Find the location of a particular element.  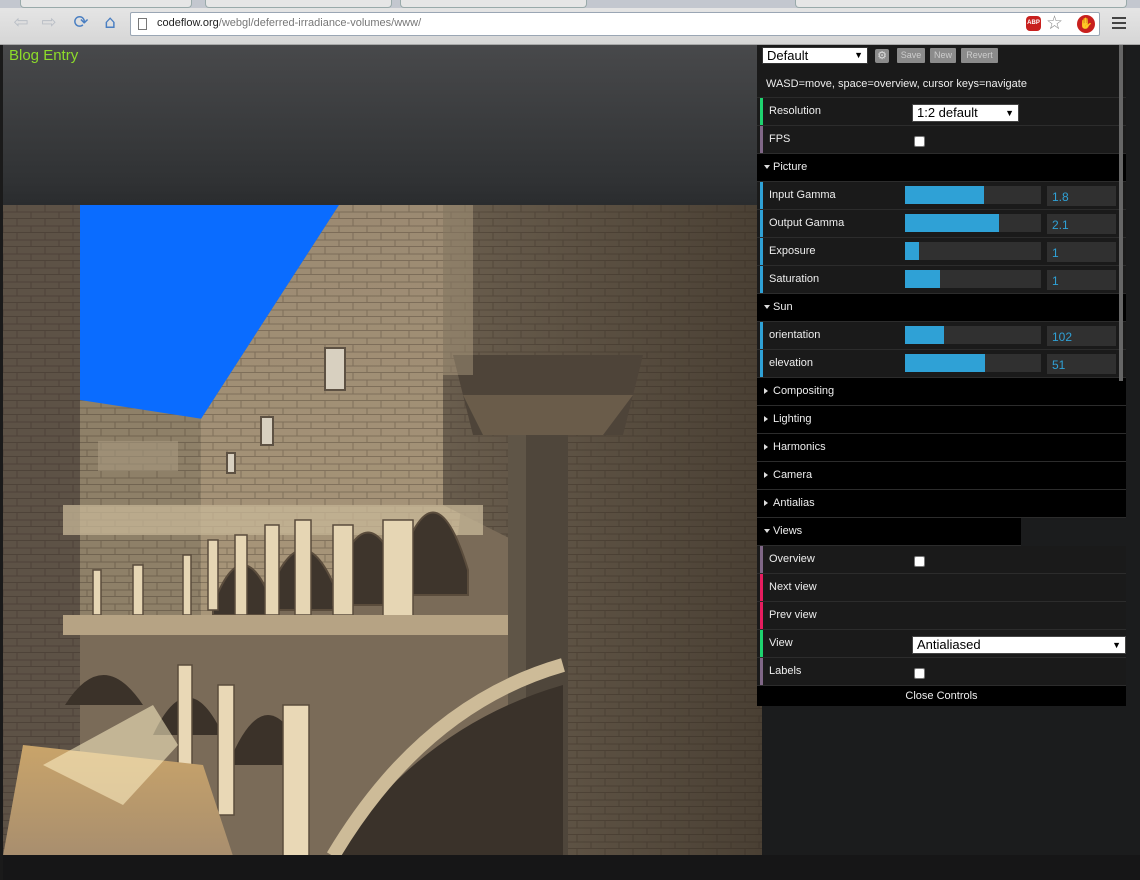

saturation-label: Saturation is located at coordinates (794, 279).